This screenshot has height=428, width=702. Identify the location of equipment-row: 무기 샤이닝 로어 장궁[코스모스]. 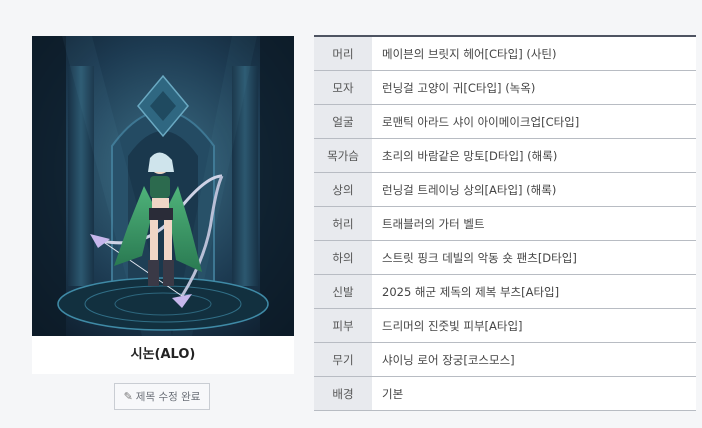
(505, 359).